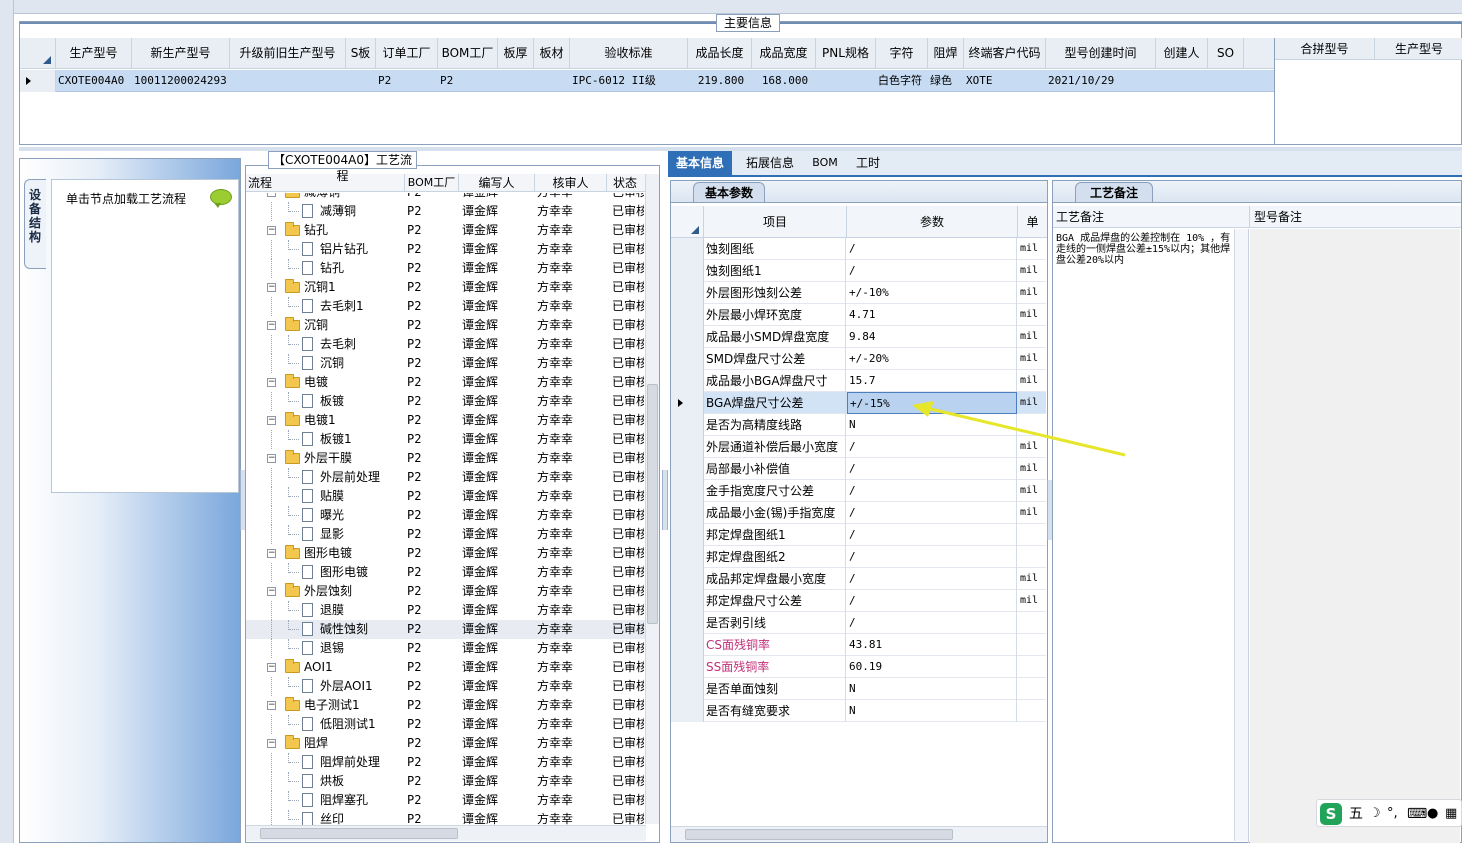 The image size is (1462, 843). I want to click on ime-mode-label: 五, so click(1356, 814).